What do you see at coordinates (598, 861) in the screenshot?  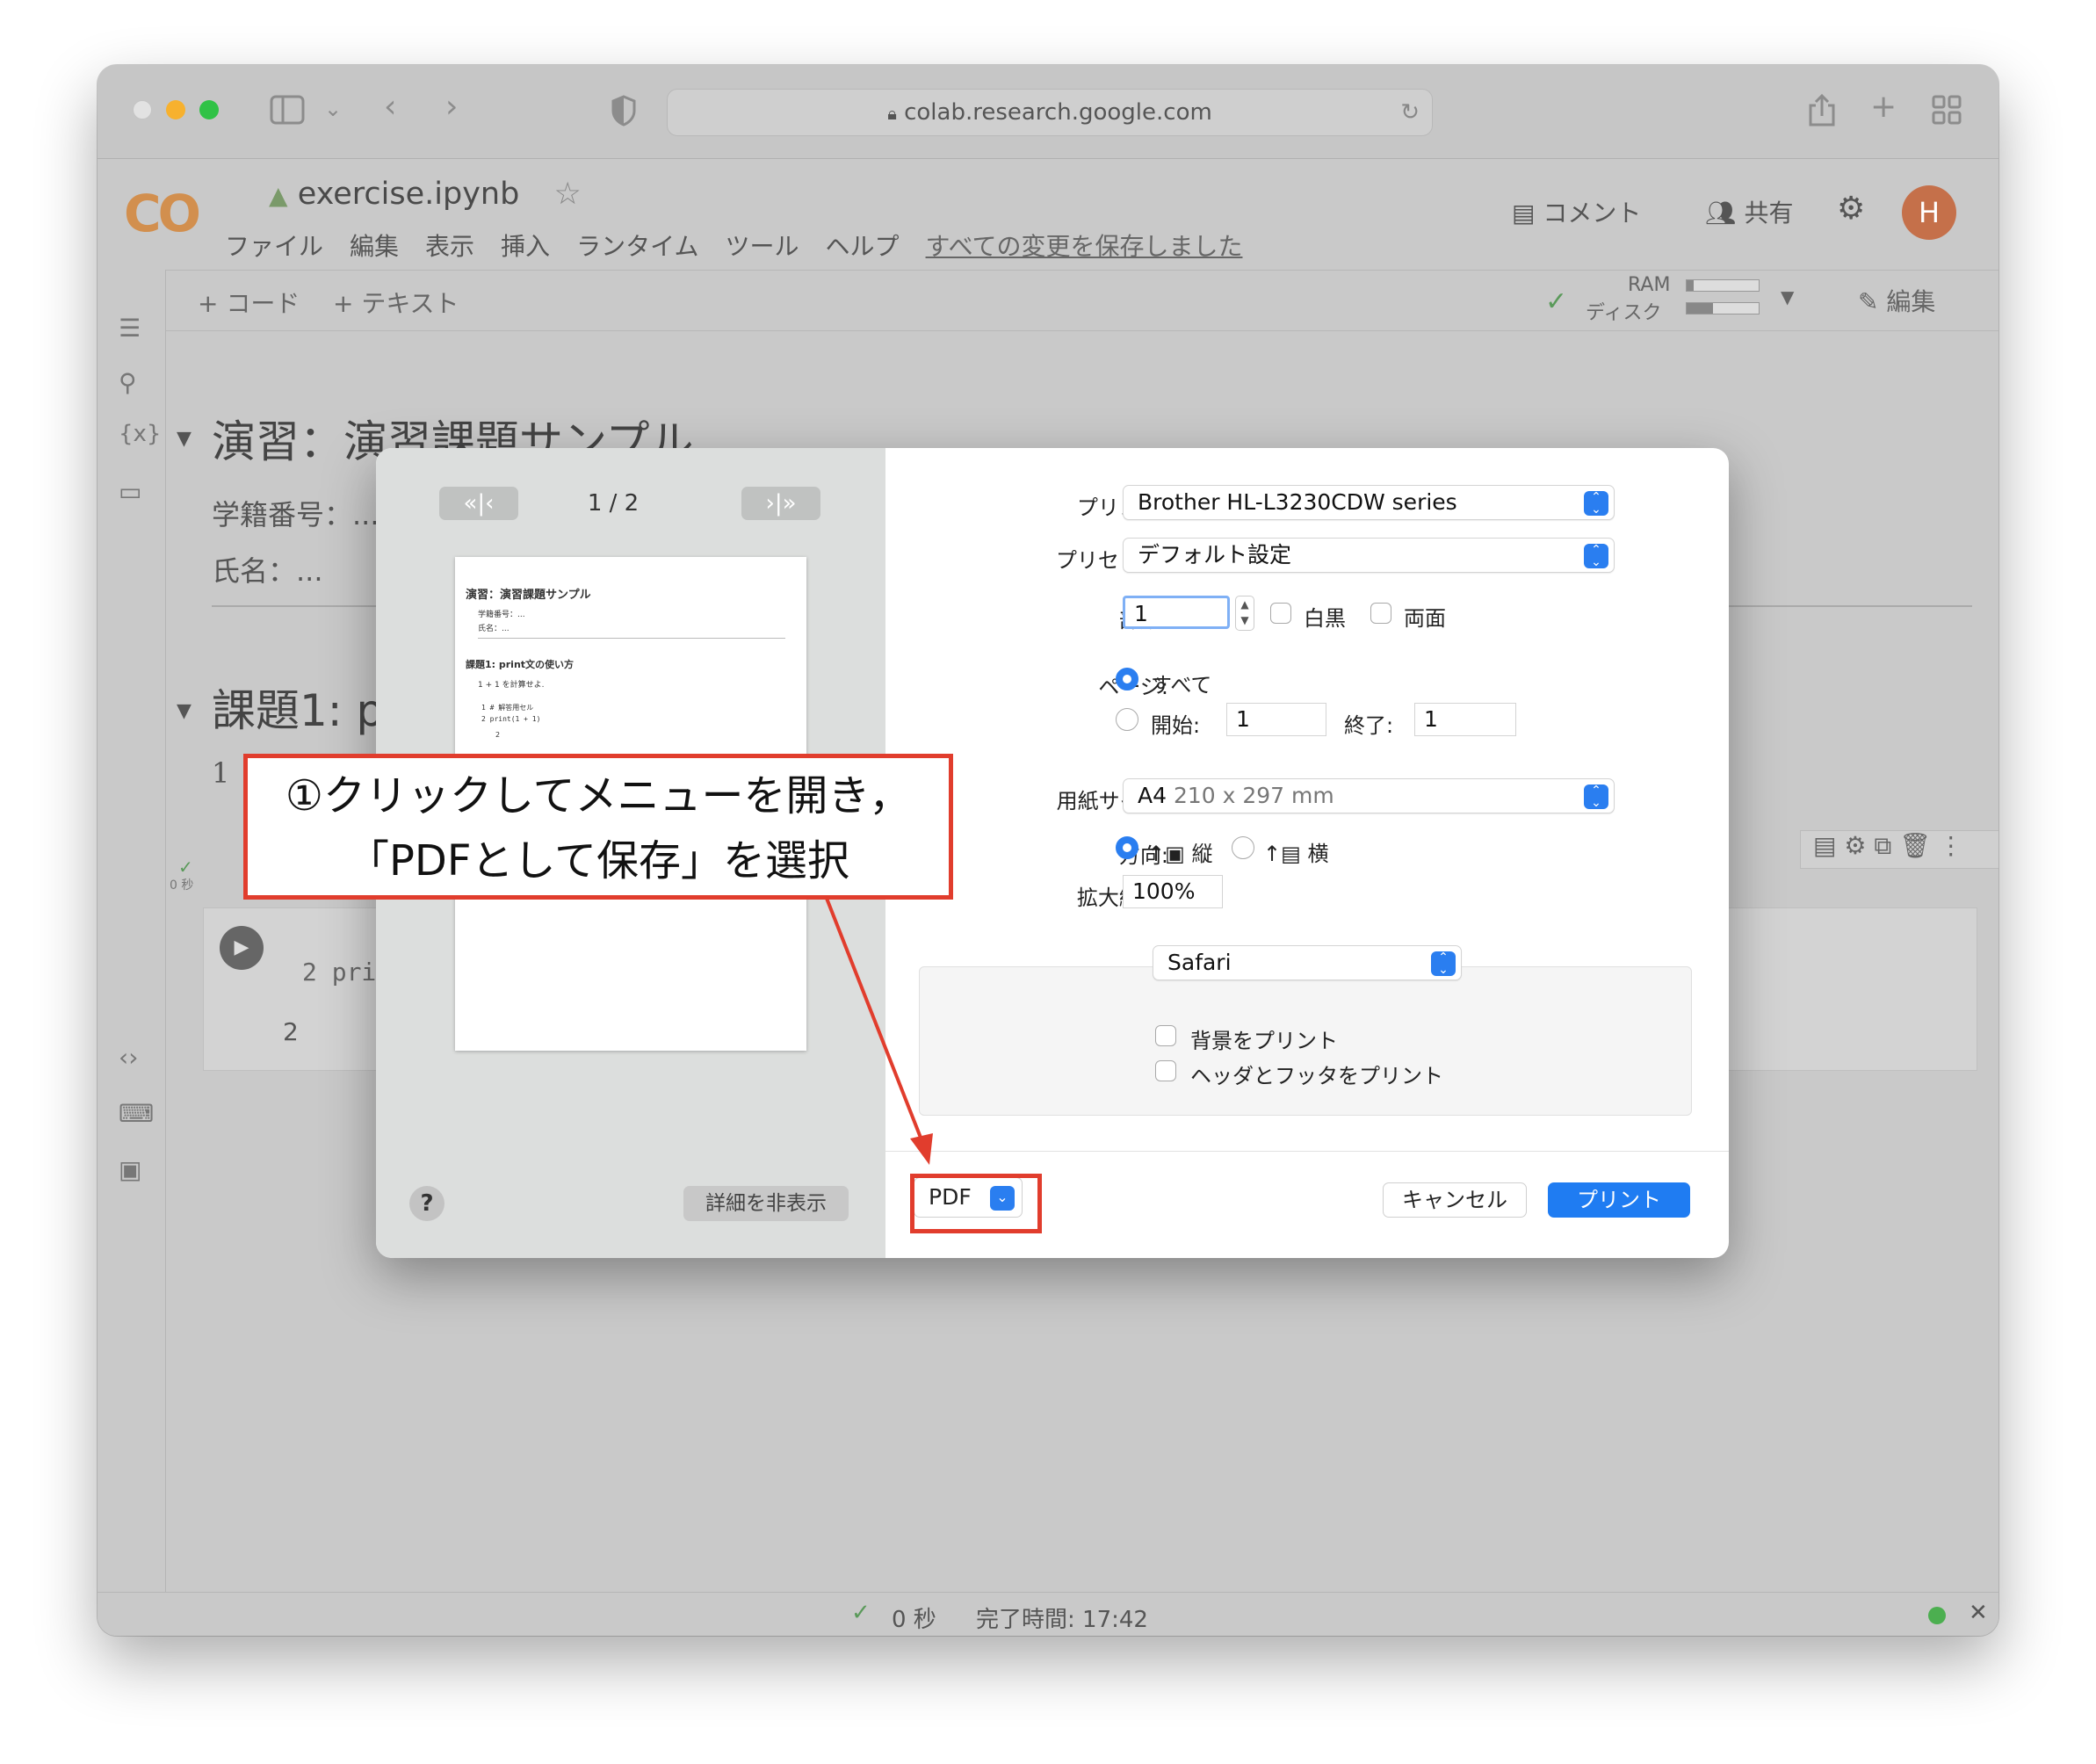 I see `annotation-line-2: 「PDFとして保存」を選択` at bounding box center [598, 861].